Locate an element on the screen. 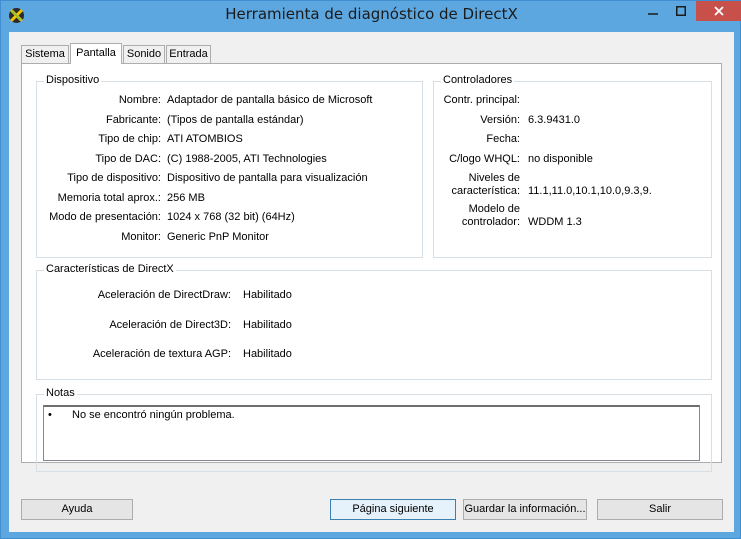  window-title: Herramienta de diagnóstico de DirectX is located at coordinates (371, 14).